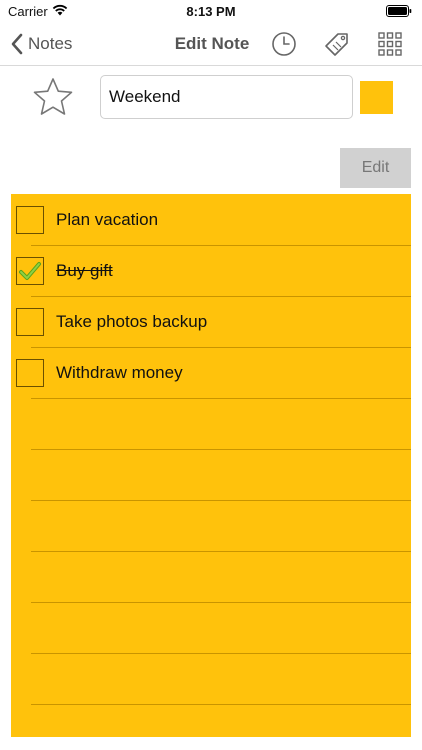 The image size is (422, 750). What do you see at coordinates (211, 372) in the screenshot?
I see `checklist-item: Withdraw money` at bounding box center [211, 372].